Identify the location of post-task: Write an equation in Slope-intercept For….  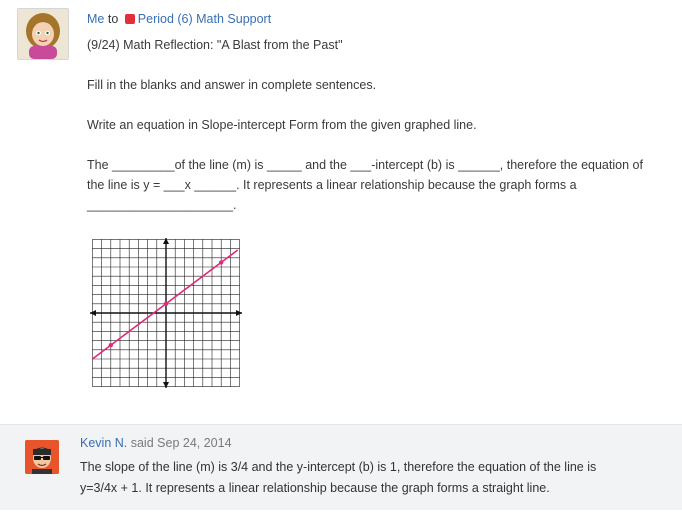
(282, 125).